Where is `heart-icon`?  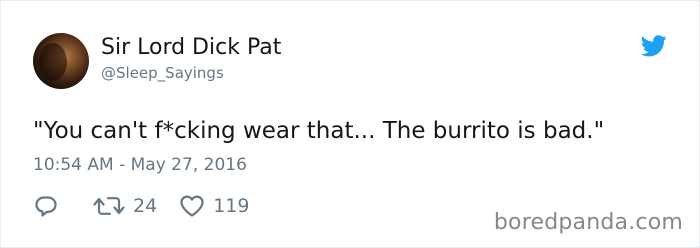 heart-icon is located at coordinates (192, 206).